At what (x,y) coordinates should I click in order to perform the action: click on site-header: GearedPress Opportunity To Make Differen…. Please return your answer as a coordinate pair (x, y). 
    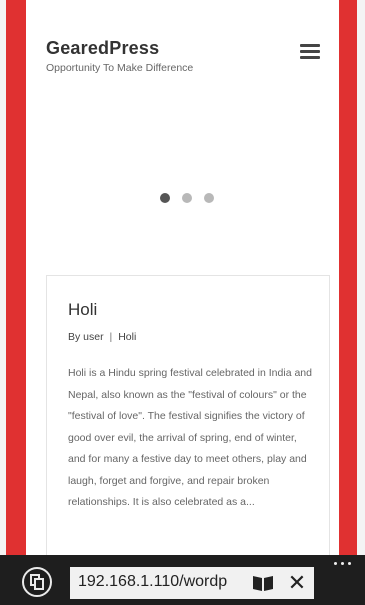
    Looking at the image, I should click on (181, 56).